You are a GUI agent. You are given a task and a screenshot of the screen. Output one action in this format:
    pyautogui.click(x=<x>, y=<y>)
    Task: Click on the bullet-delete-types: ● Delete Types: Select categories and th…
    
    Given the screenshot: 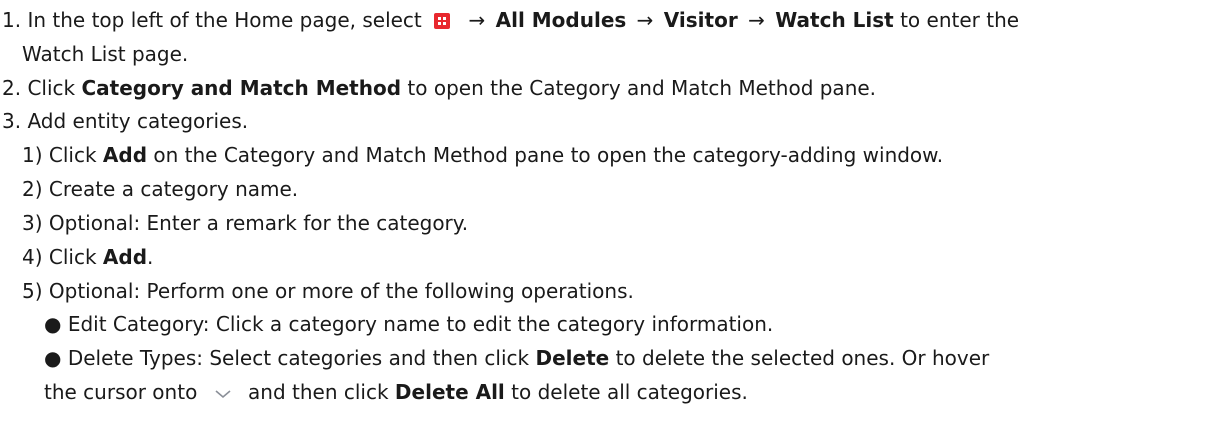 What is the action you would take?
    pyautogui.click(x=516, y=358)
    